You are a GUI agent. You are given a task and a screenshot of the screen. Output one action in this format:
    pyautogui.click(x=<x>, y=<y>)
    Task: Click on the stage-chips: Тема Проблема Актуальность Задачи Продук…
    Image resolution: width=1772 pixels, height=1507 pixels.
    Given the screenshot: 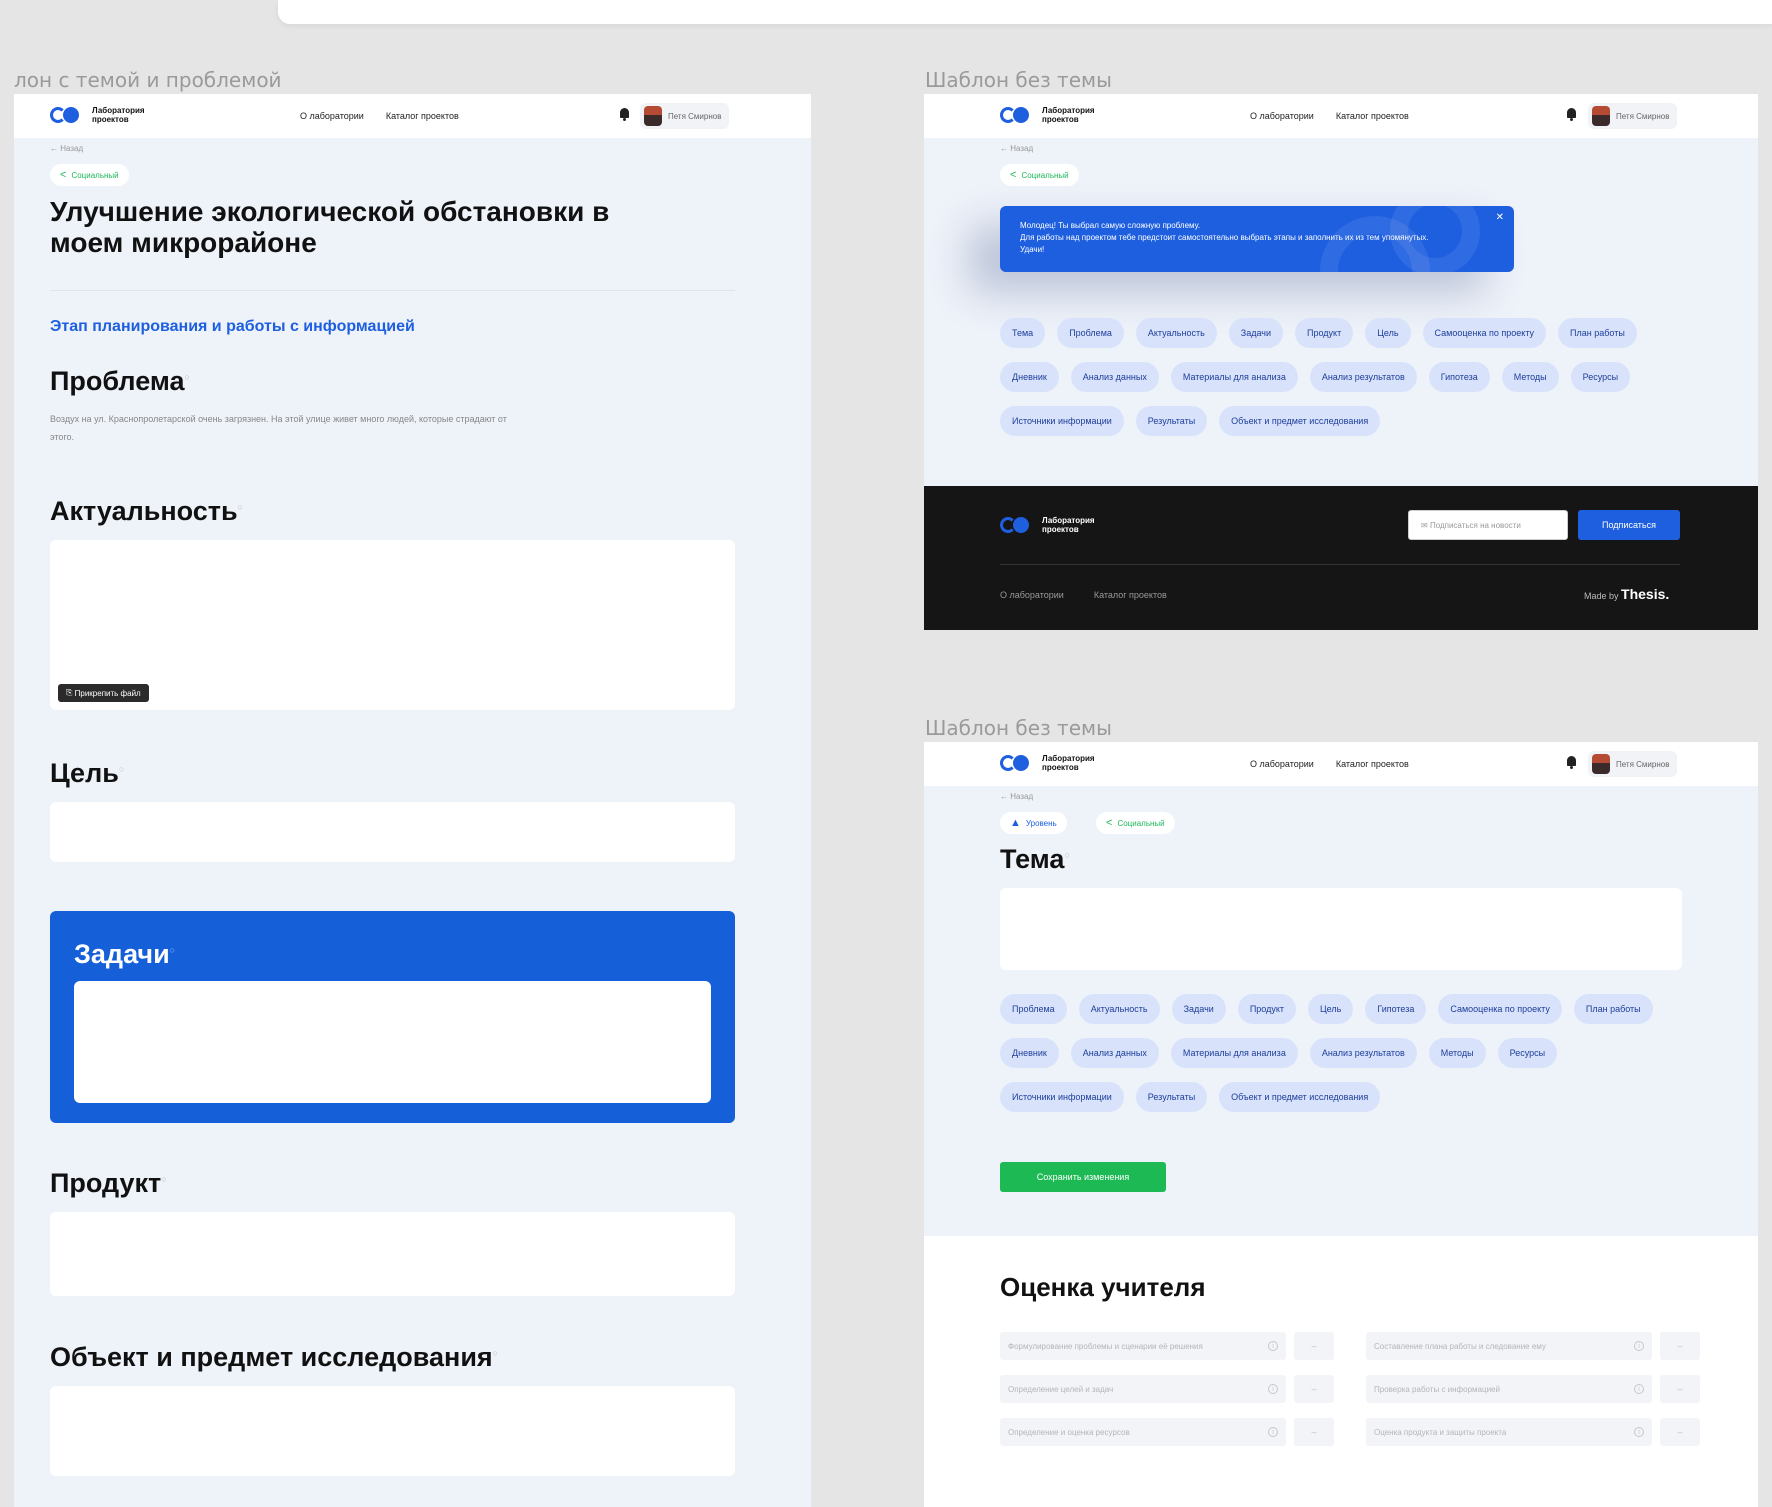 What is the action you would take?
    pyautogui.click(x=1345, y=377)
    